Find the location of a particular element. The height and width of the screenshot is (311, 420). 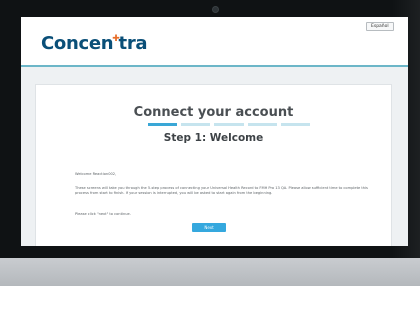

next-button: Next is located at coordinates (209, 227).